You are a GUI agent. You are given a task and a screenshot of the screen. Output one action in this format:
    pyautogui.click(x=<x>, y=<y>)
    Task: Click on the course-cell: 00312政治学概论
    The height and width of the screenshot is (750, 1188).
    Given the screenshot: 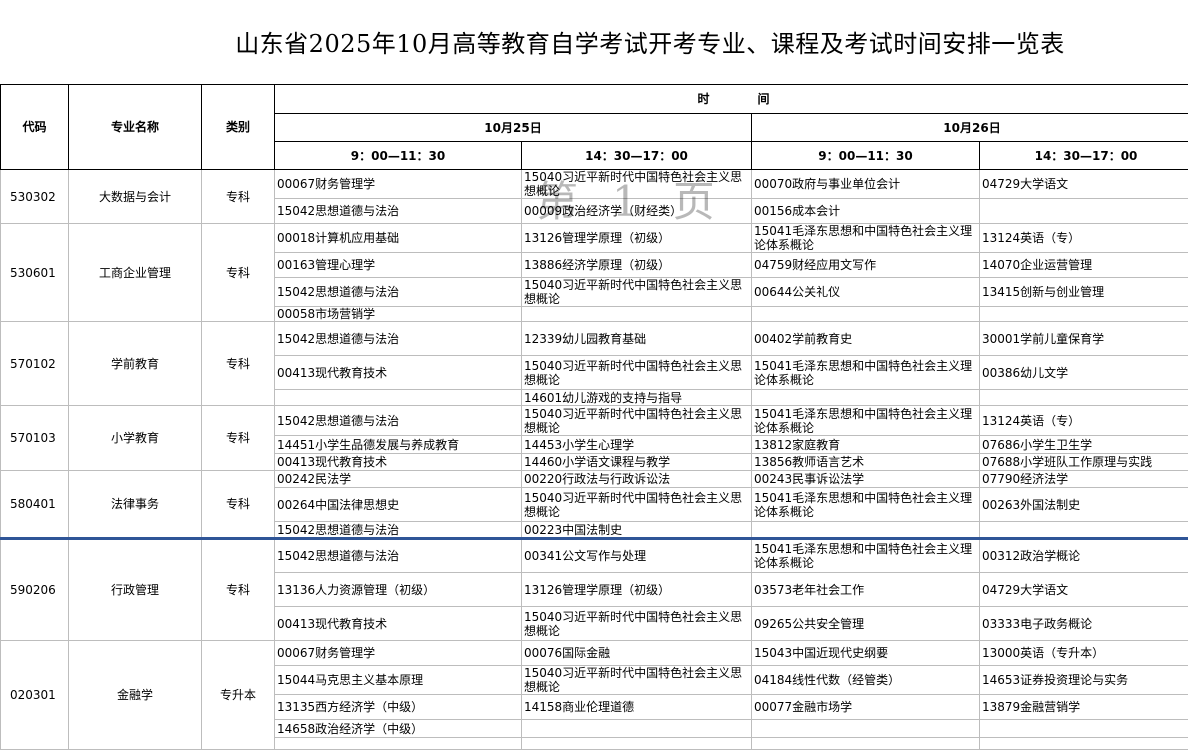 What is the action you would take?
    pyautogui.click(x=1084, y=556)
    